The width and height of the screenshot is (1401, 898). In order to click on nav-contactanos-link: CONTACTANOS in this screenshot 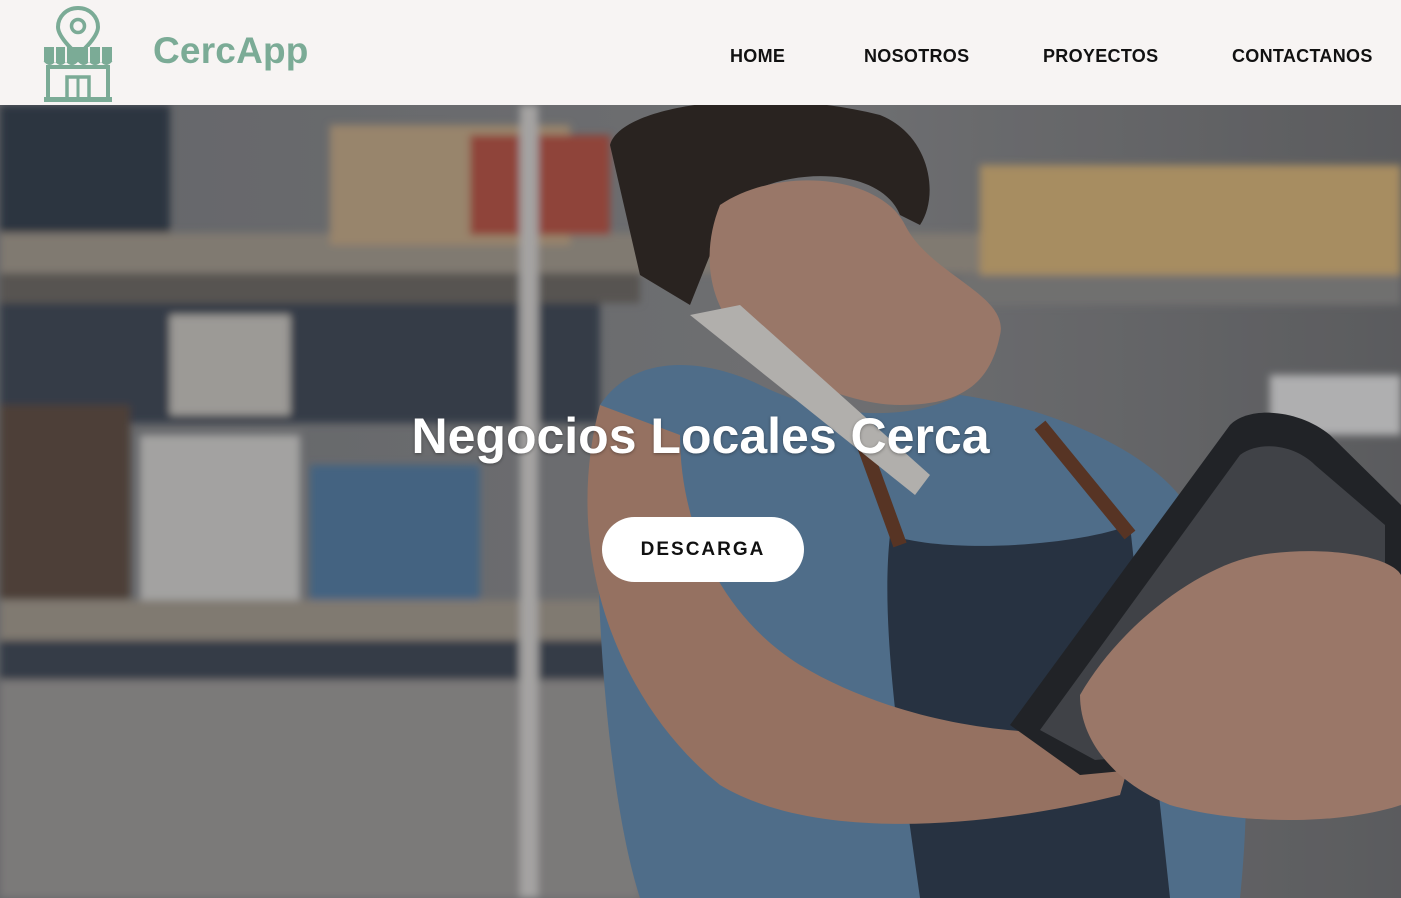, I will do `click(1302, 56)`.